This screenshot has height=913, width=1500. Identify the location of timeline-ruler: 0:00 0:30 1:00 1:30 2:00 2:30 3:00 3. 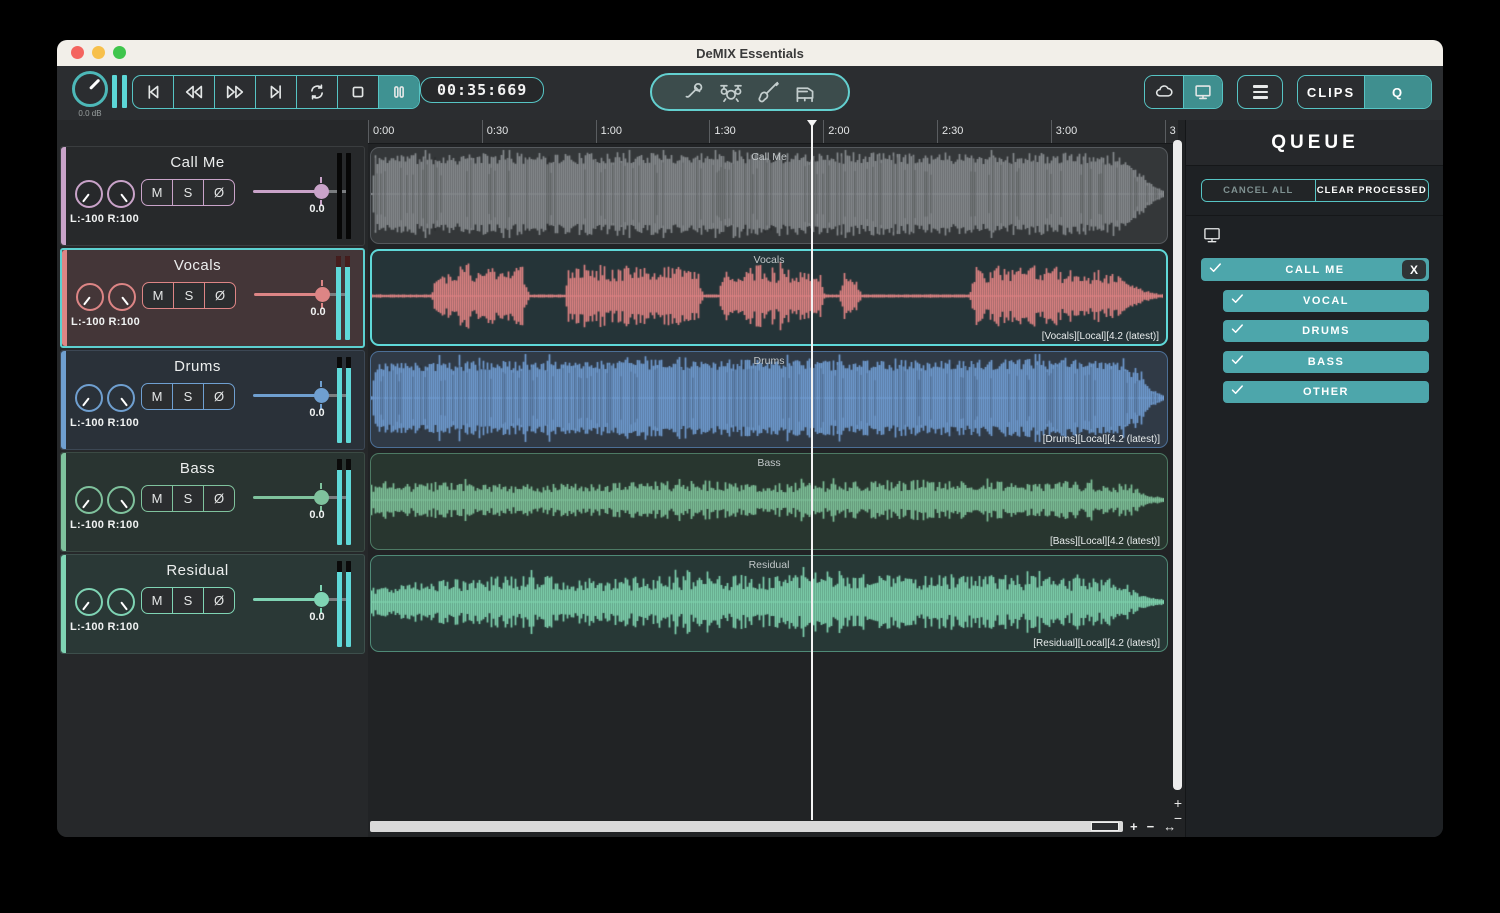
(773, 132).